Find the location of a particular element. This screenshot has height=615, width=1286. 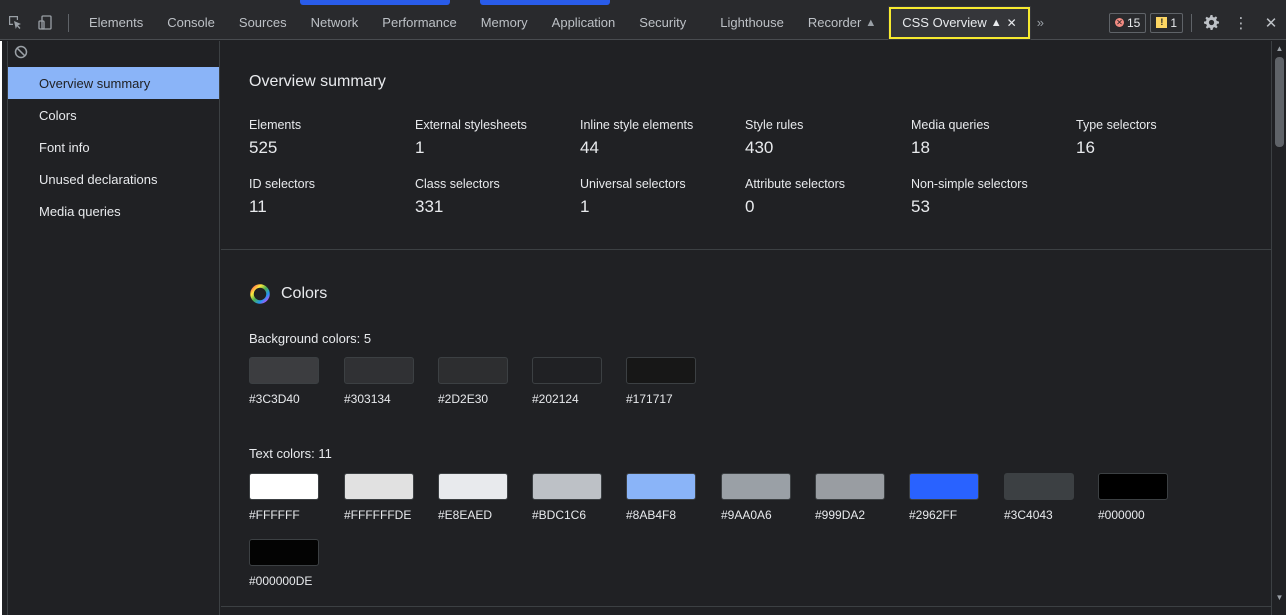

color-swatch: #FFFFFF is located at coordinates (284, 497).